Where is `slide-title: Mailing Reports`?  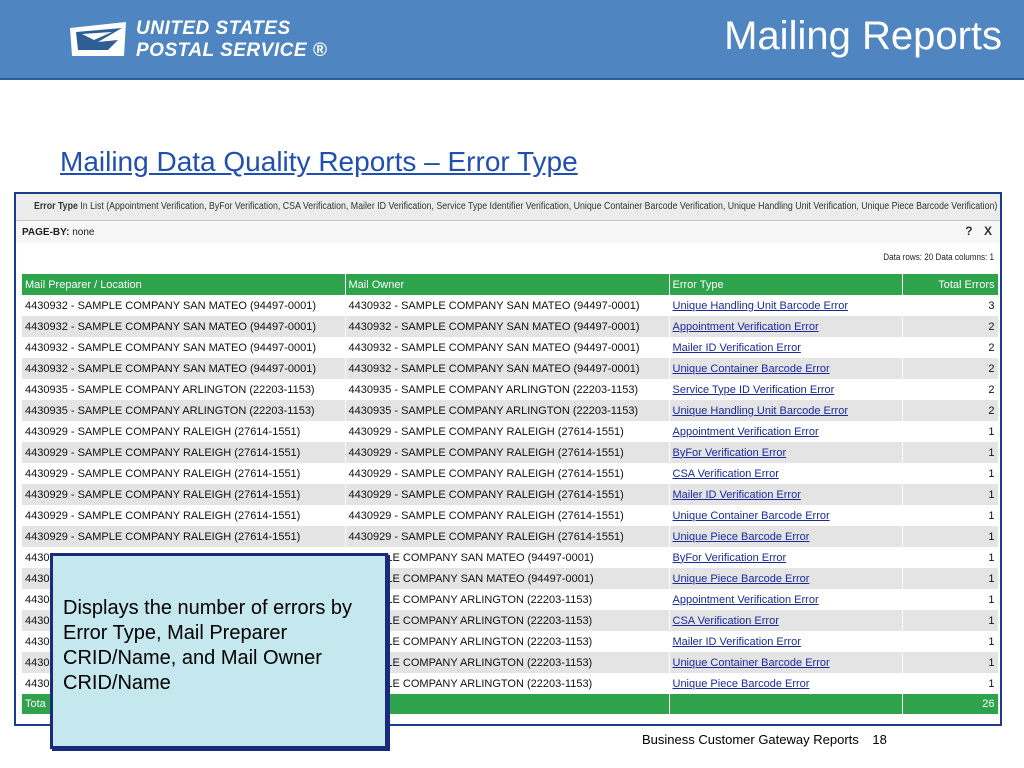
slide-title: Mailing Reports is located at coordinates (863, 36).